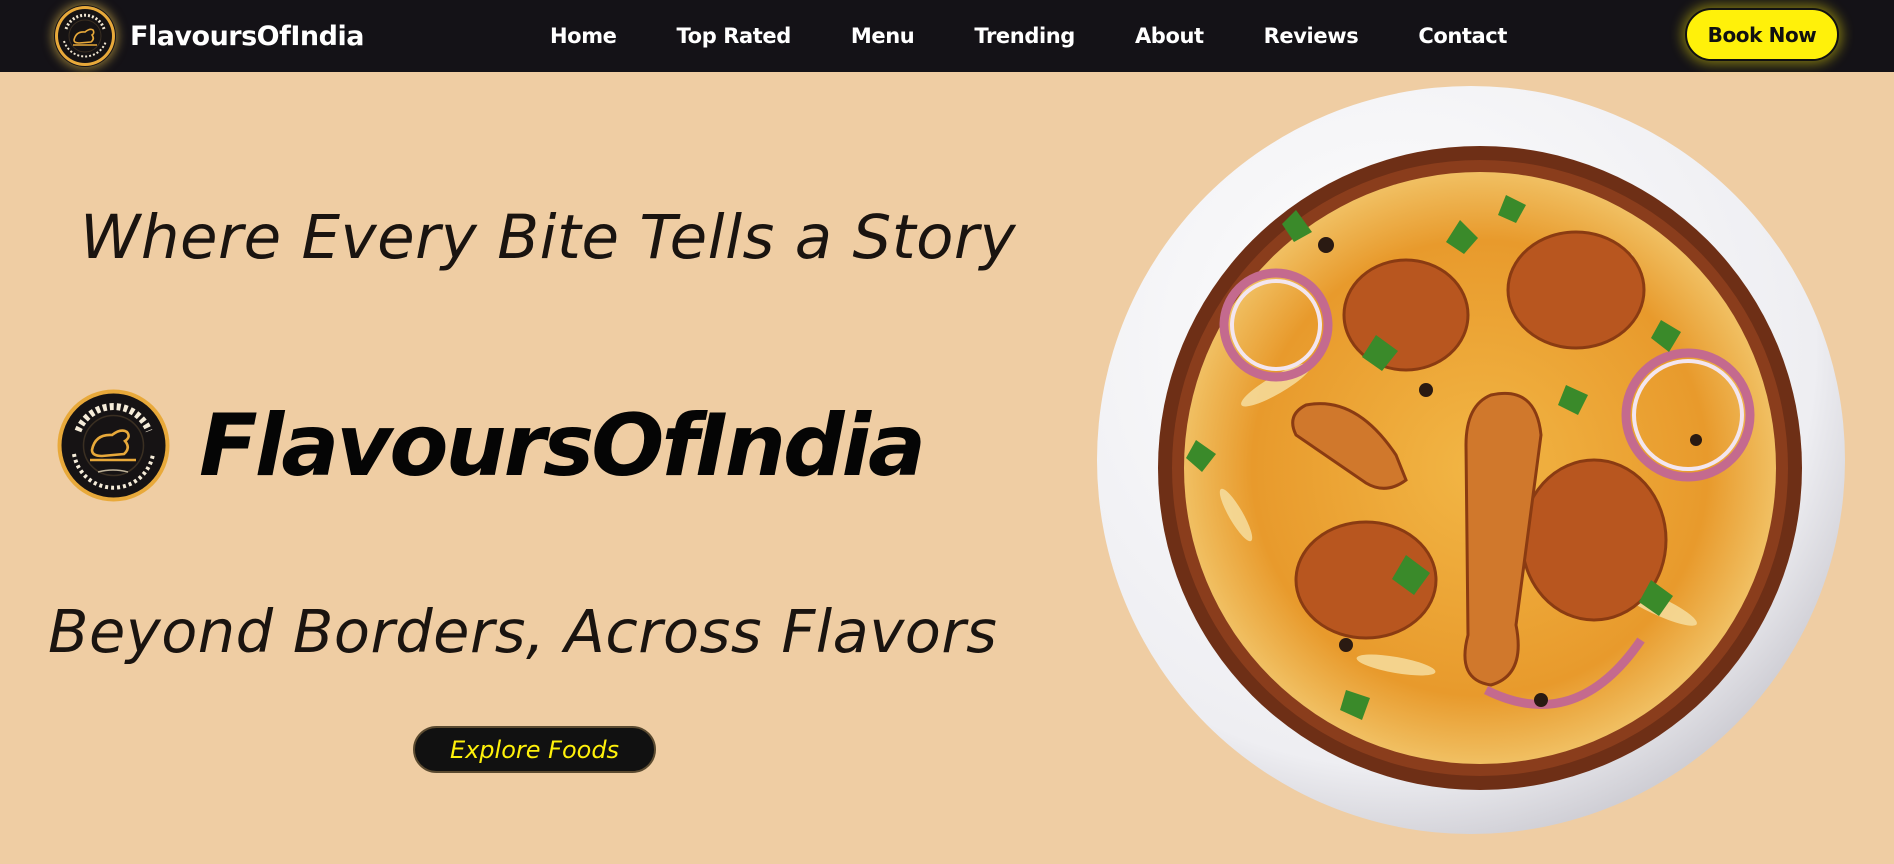  Describe the element at coordinates (534, 749) in the screenshot. I see `explore-foods-button: Explore Foods` at that location.